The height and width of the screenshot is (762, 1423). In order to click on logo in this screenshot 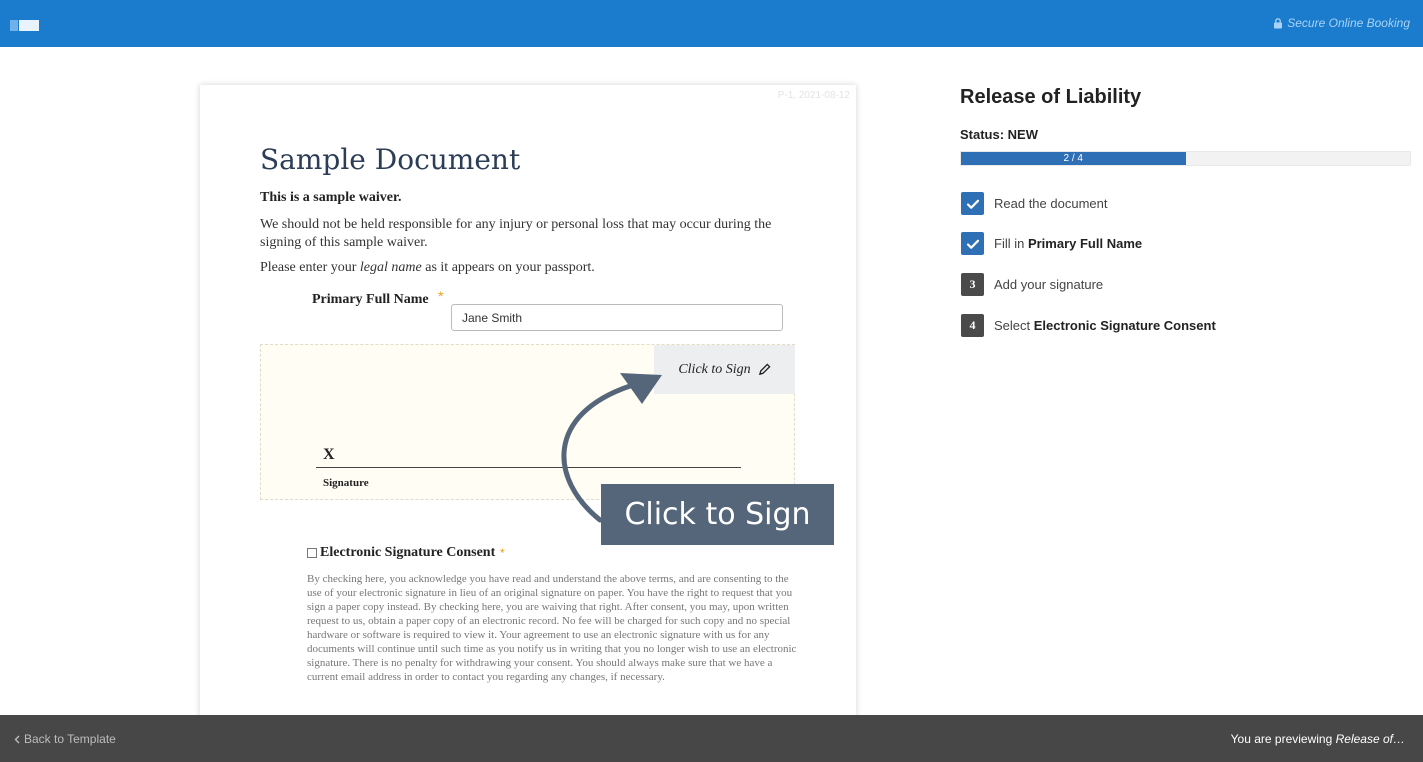, I will do `click(24, 25)`.